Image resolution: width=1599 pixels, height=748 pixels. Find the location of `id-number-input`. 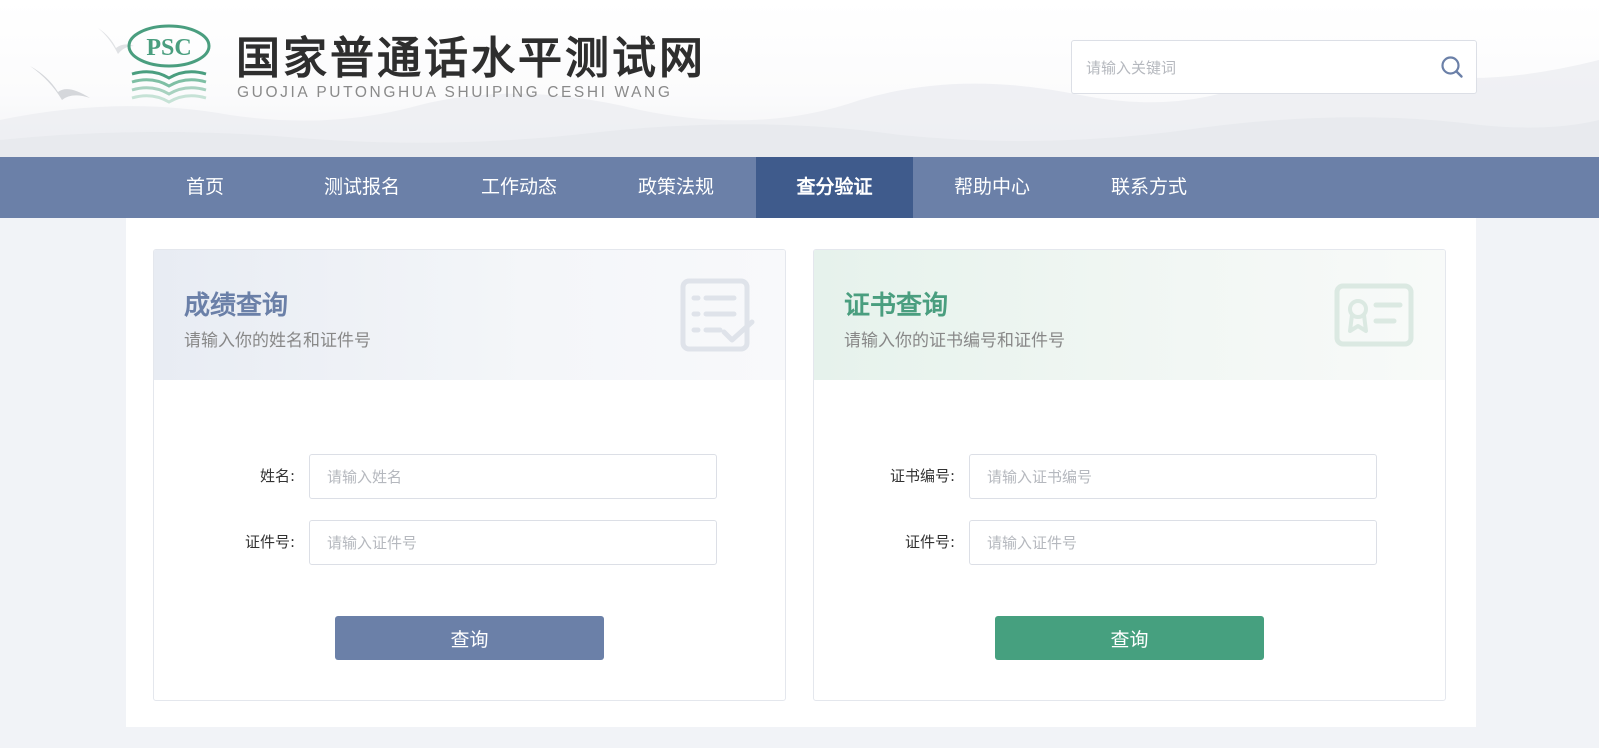

id-number-input is located at coordinates (513, 542).